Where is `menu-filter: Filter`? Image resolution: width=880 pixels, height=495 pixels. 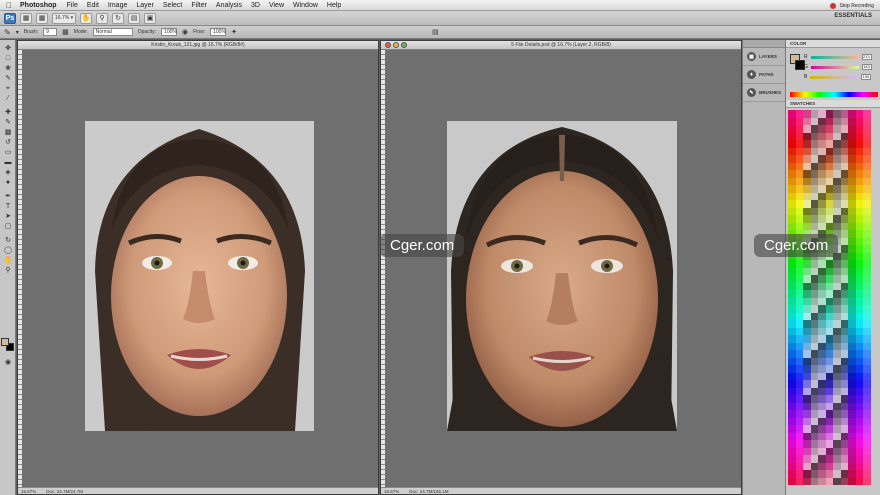 menu-filter: Filter is located at coordinates (199, 5).